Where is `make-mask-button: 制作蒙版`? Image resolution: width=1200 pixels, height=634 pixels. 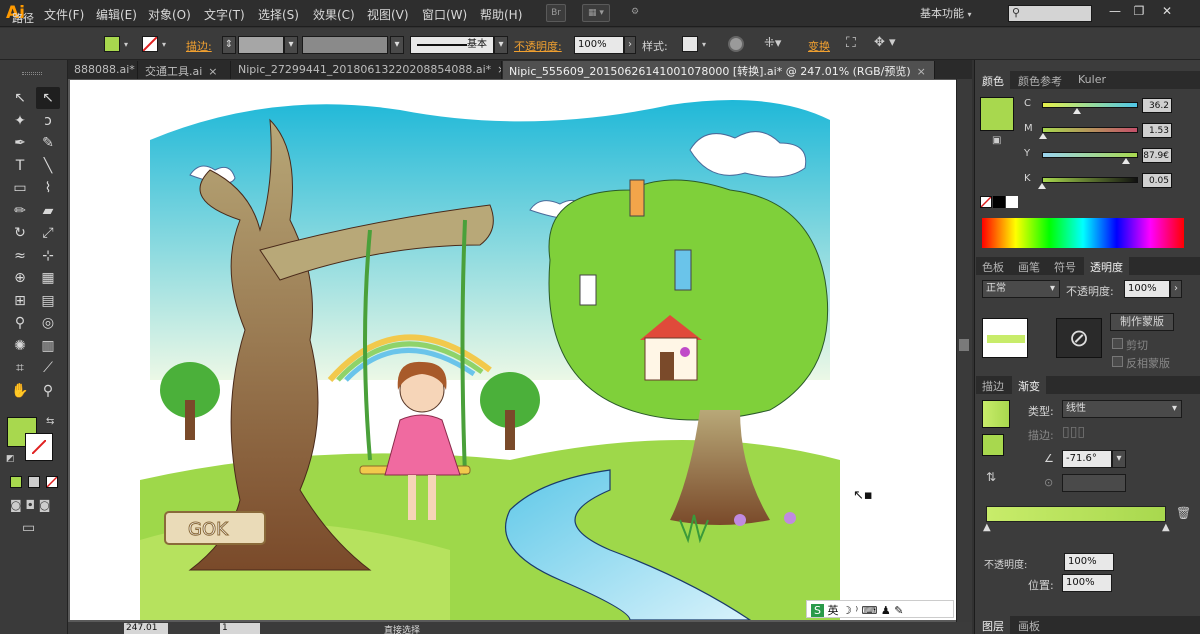
make-mask-button: 制作蒙版 is located at coordinates (1142, 322).